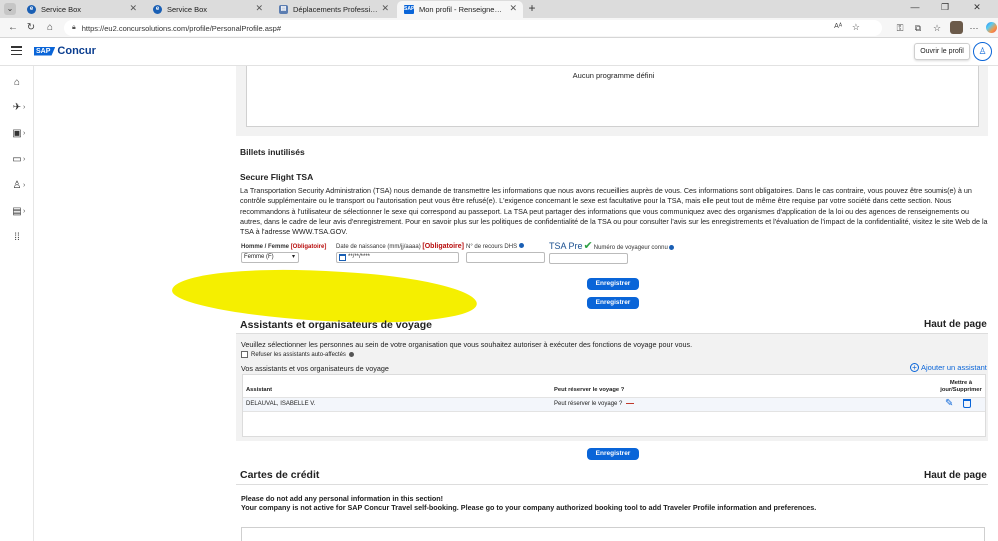  What do you see at coordinates (13, 28) in the screenshot?
I see `back-icon: ←` at bounding box center [13, 28].